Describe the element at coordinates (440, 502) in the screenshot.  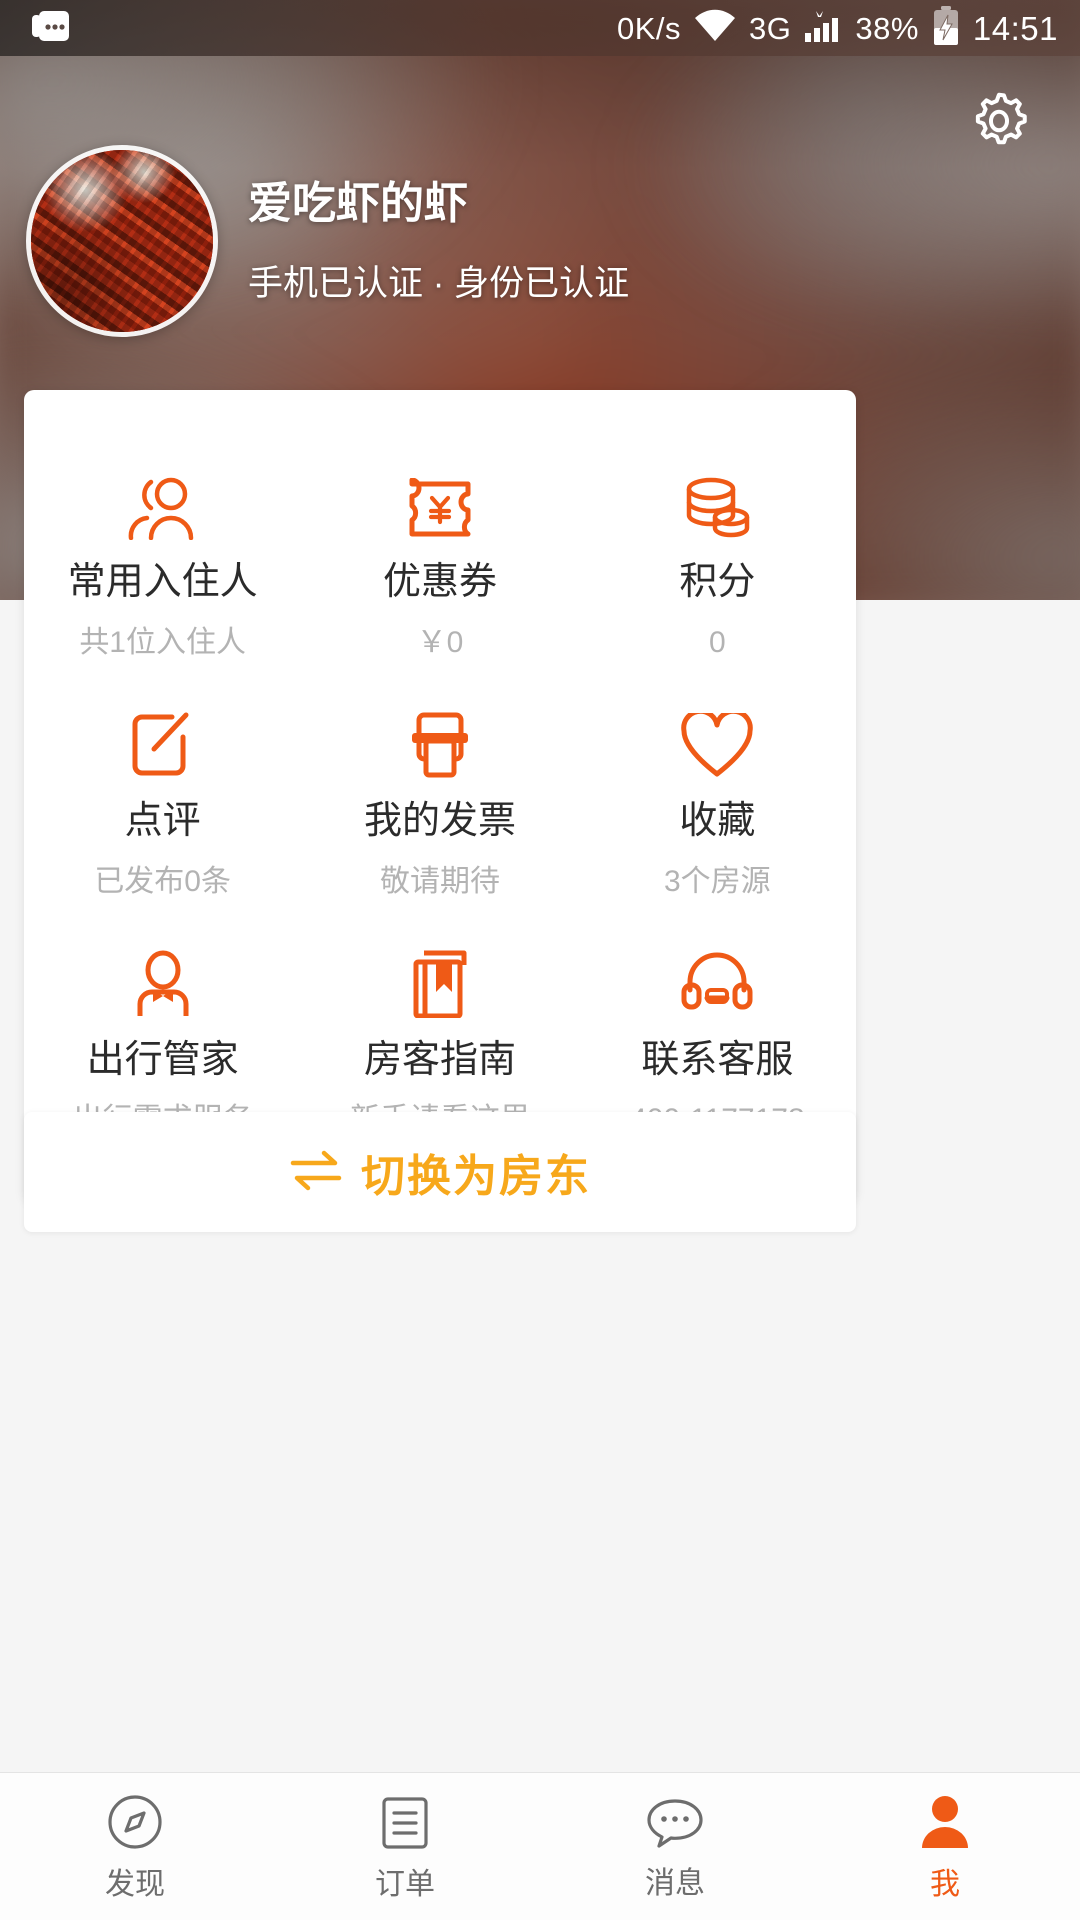
I see `coupon-ticket-icon` at that location.